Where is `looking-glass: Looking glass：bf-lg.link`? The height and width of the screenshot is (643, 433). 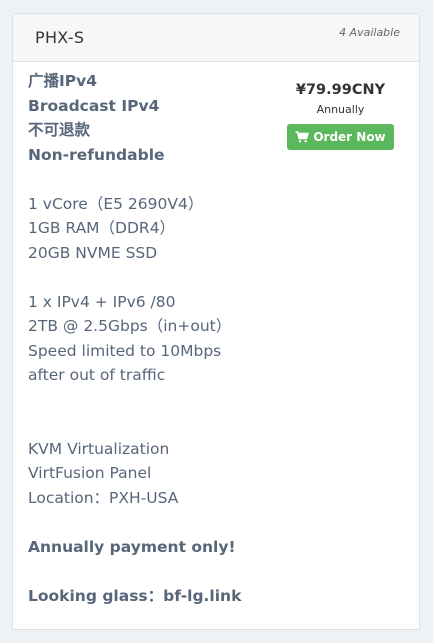
looking-glass: Looking glass：bf-lg.link is located at coordinates (135, 595).